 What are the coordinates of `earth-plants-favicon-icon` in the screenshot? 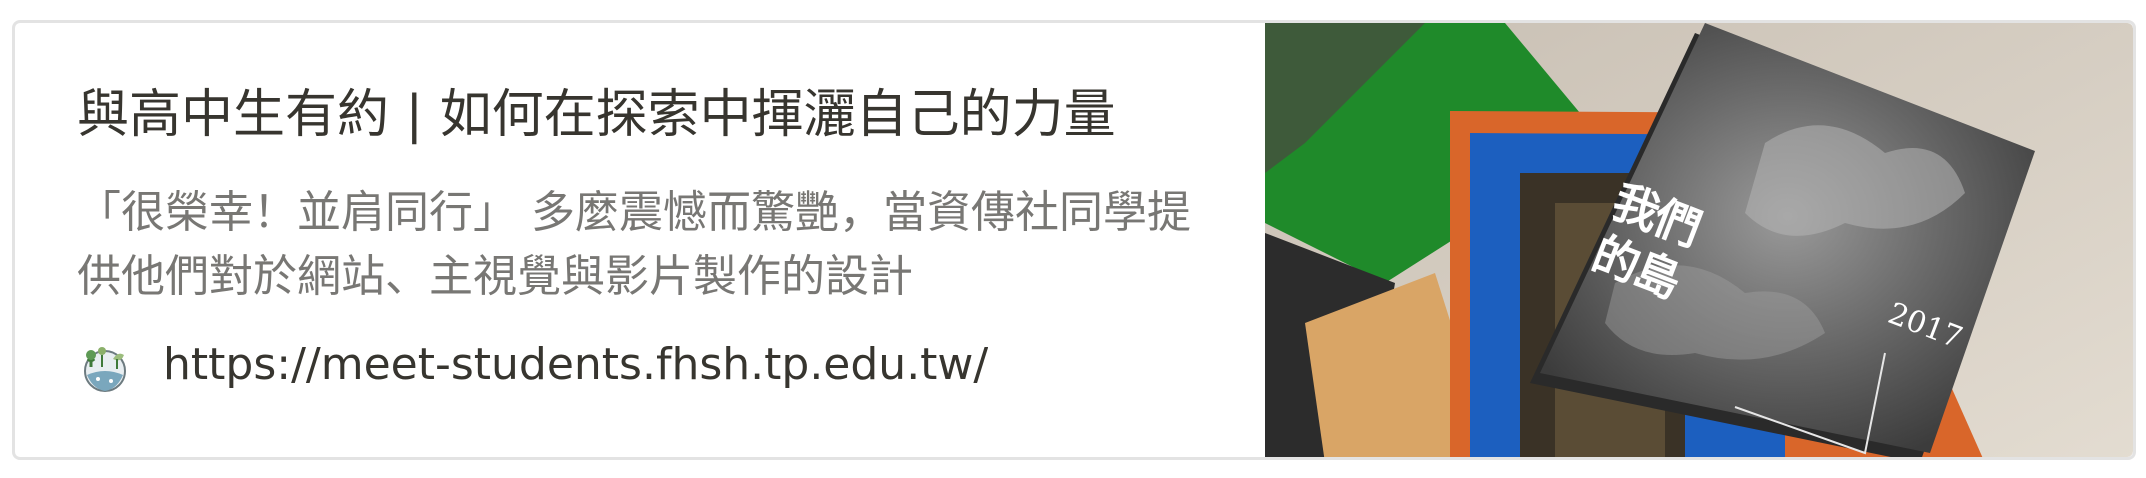 It's located at (105, 369).